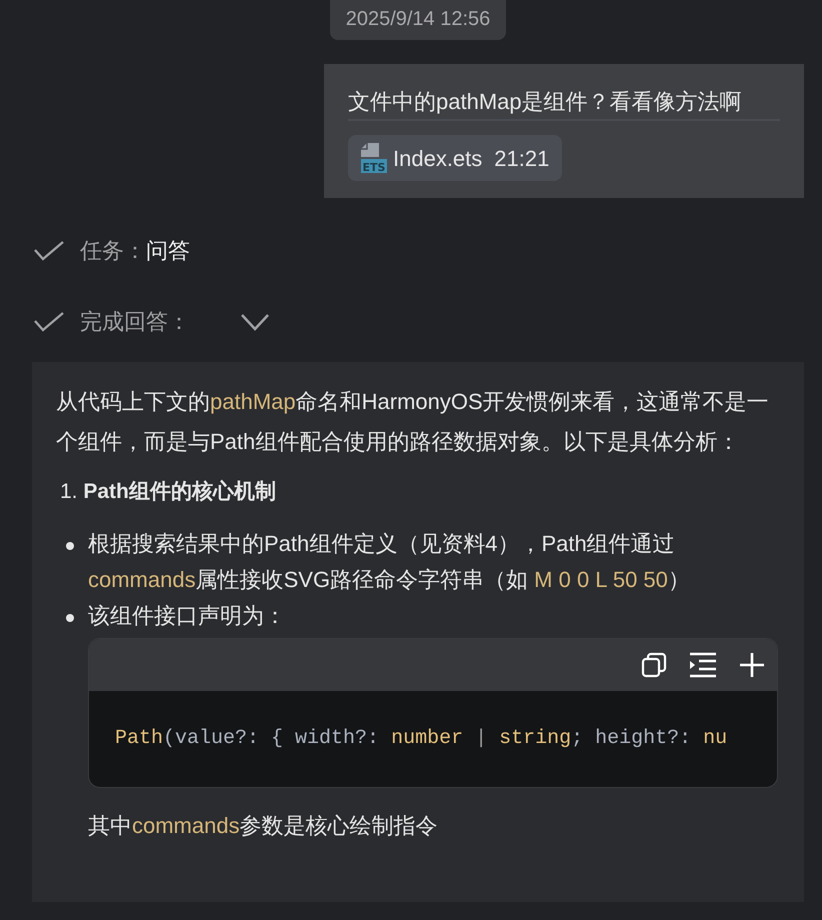  What do you see at coordinates (703, 665) in the screenshot?
I see `list-indent-icon` at bounding box center [703, 665].